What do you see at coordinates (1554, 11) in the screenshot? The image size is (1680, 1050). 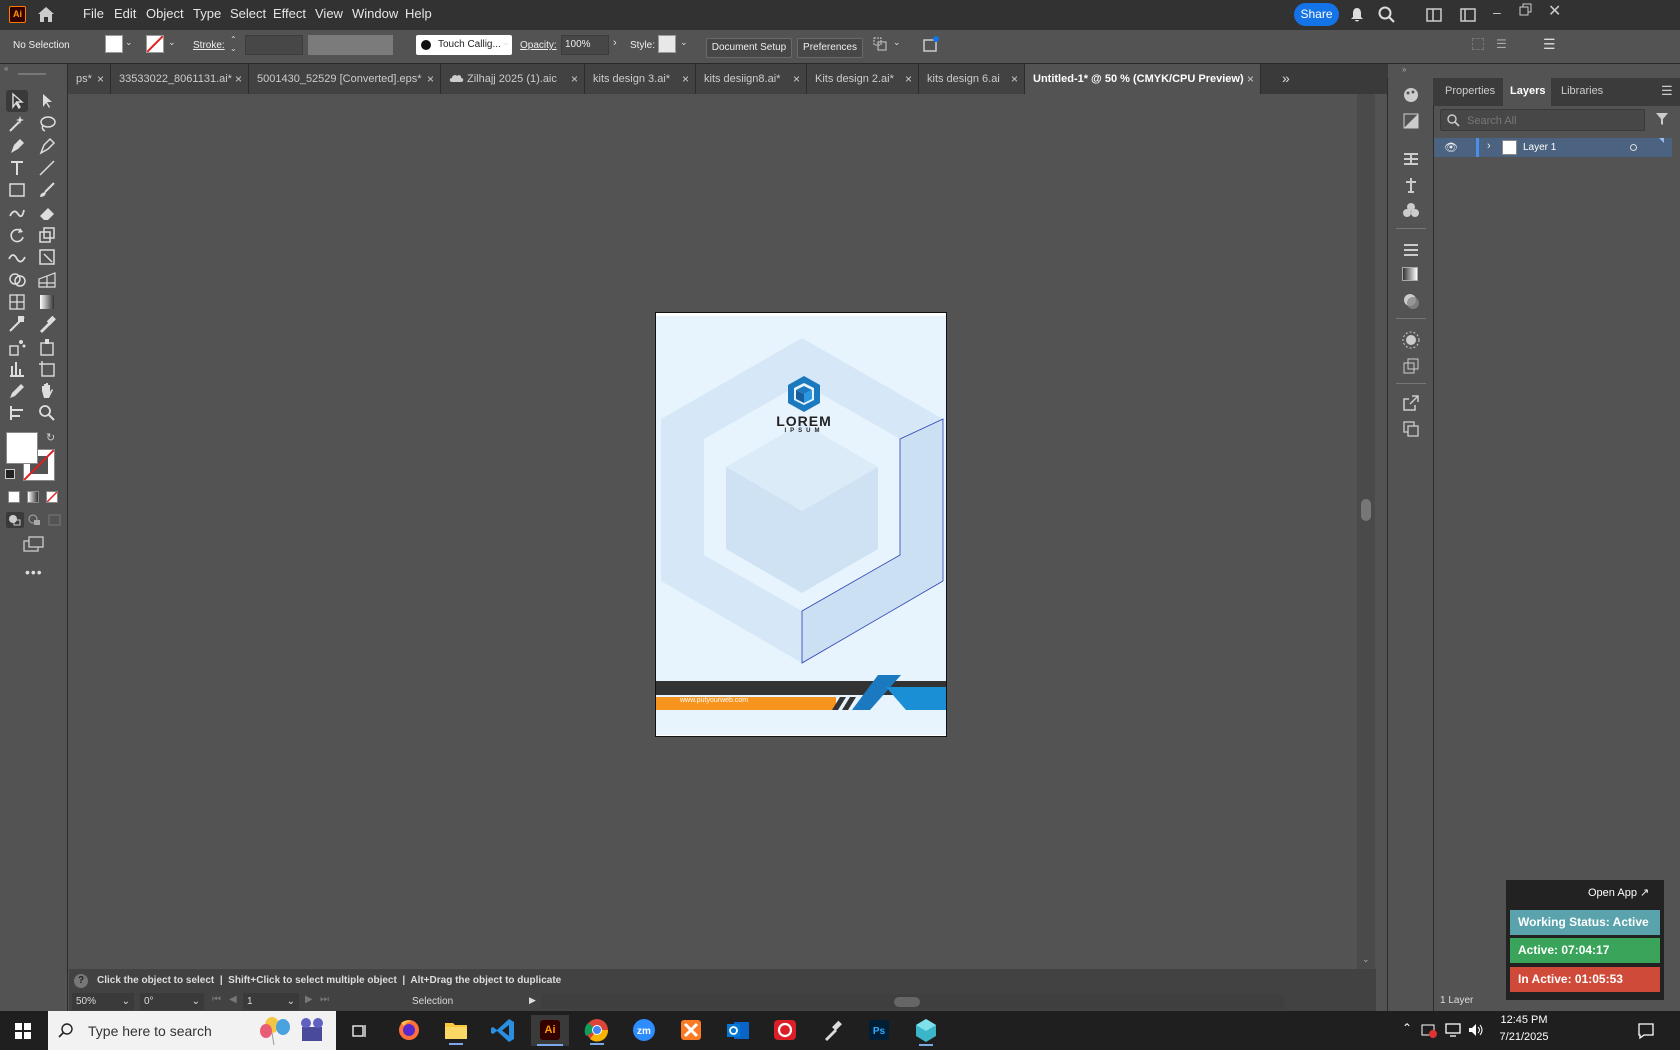 I see `close-window-button: ✕` at bounding box center [1554, 11].